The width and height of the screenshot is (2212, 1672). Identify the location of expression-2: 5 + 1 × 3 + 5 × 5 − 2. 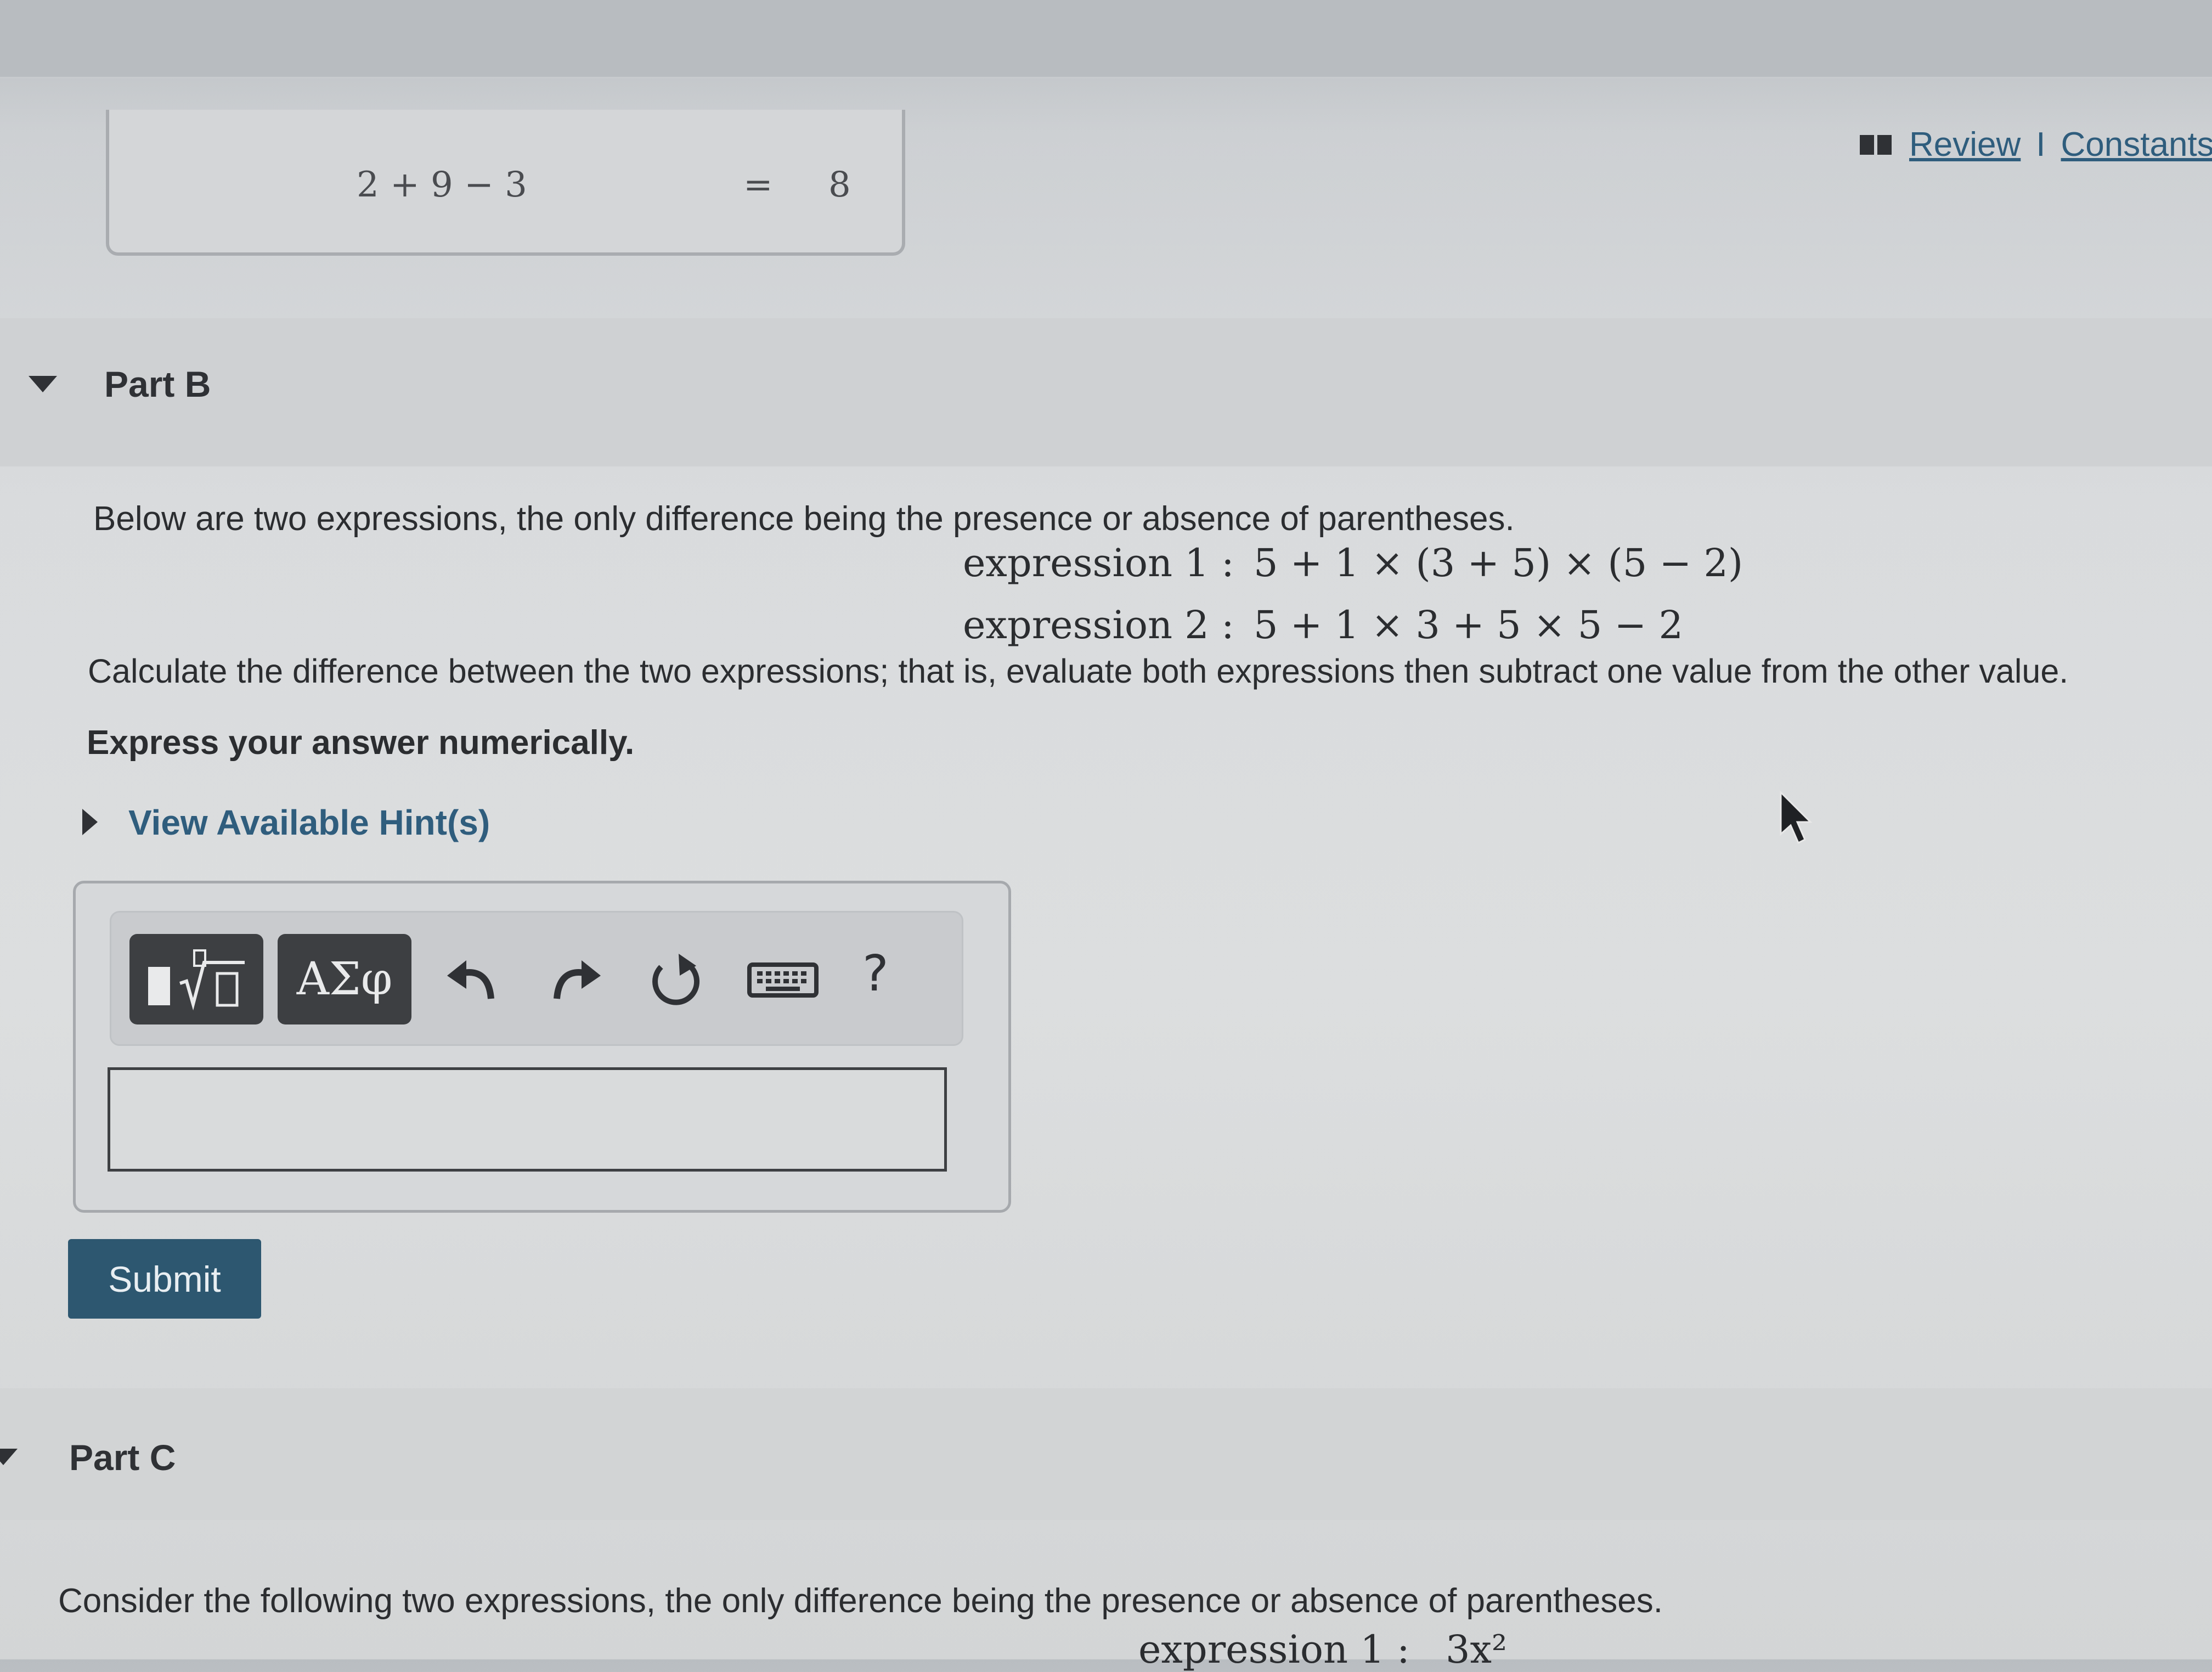
(1469, 625).